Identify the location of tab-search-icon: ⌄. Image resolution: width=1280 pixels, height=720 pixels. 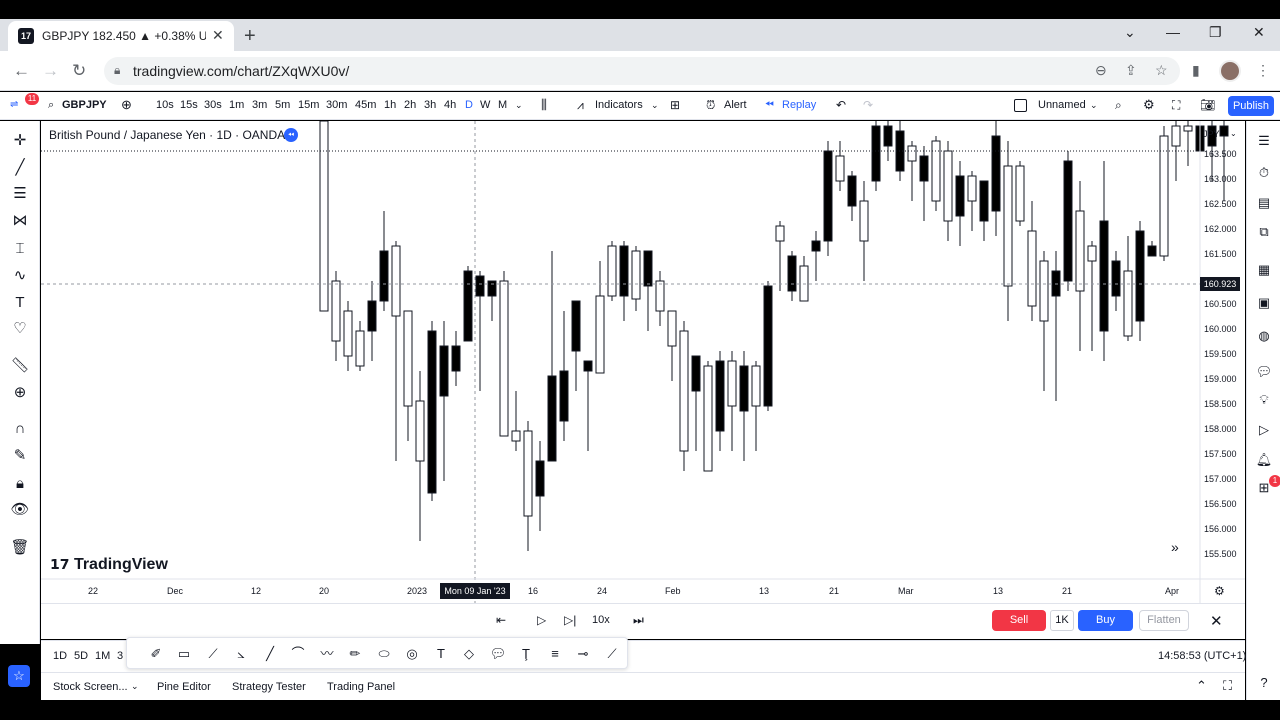
(1130, 32).